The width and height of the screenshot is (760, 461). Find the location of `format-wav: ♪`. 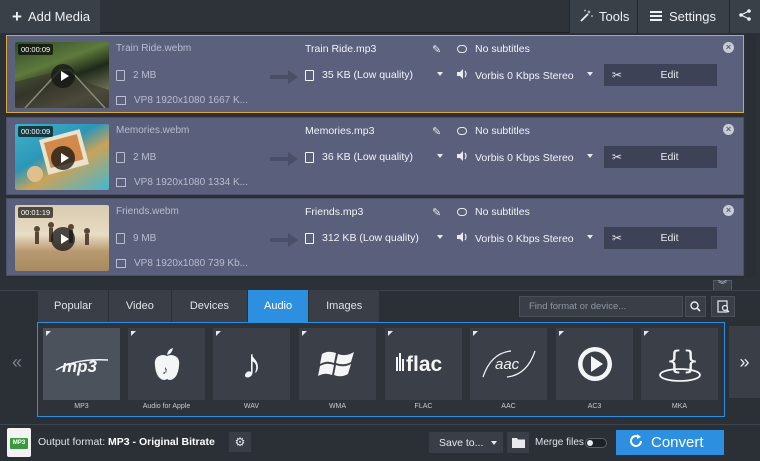

format-wav: ♪ is located at coordinates (251, 364).